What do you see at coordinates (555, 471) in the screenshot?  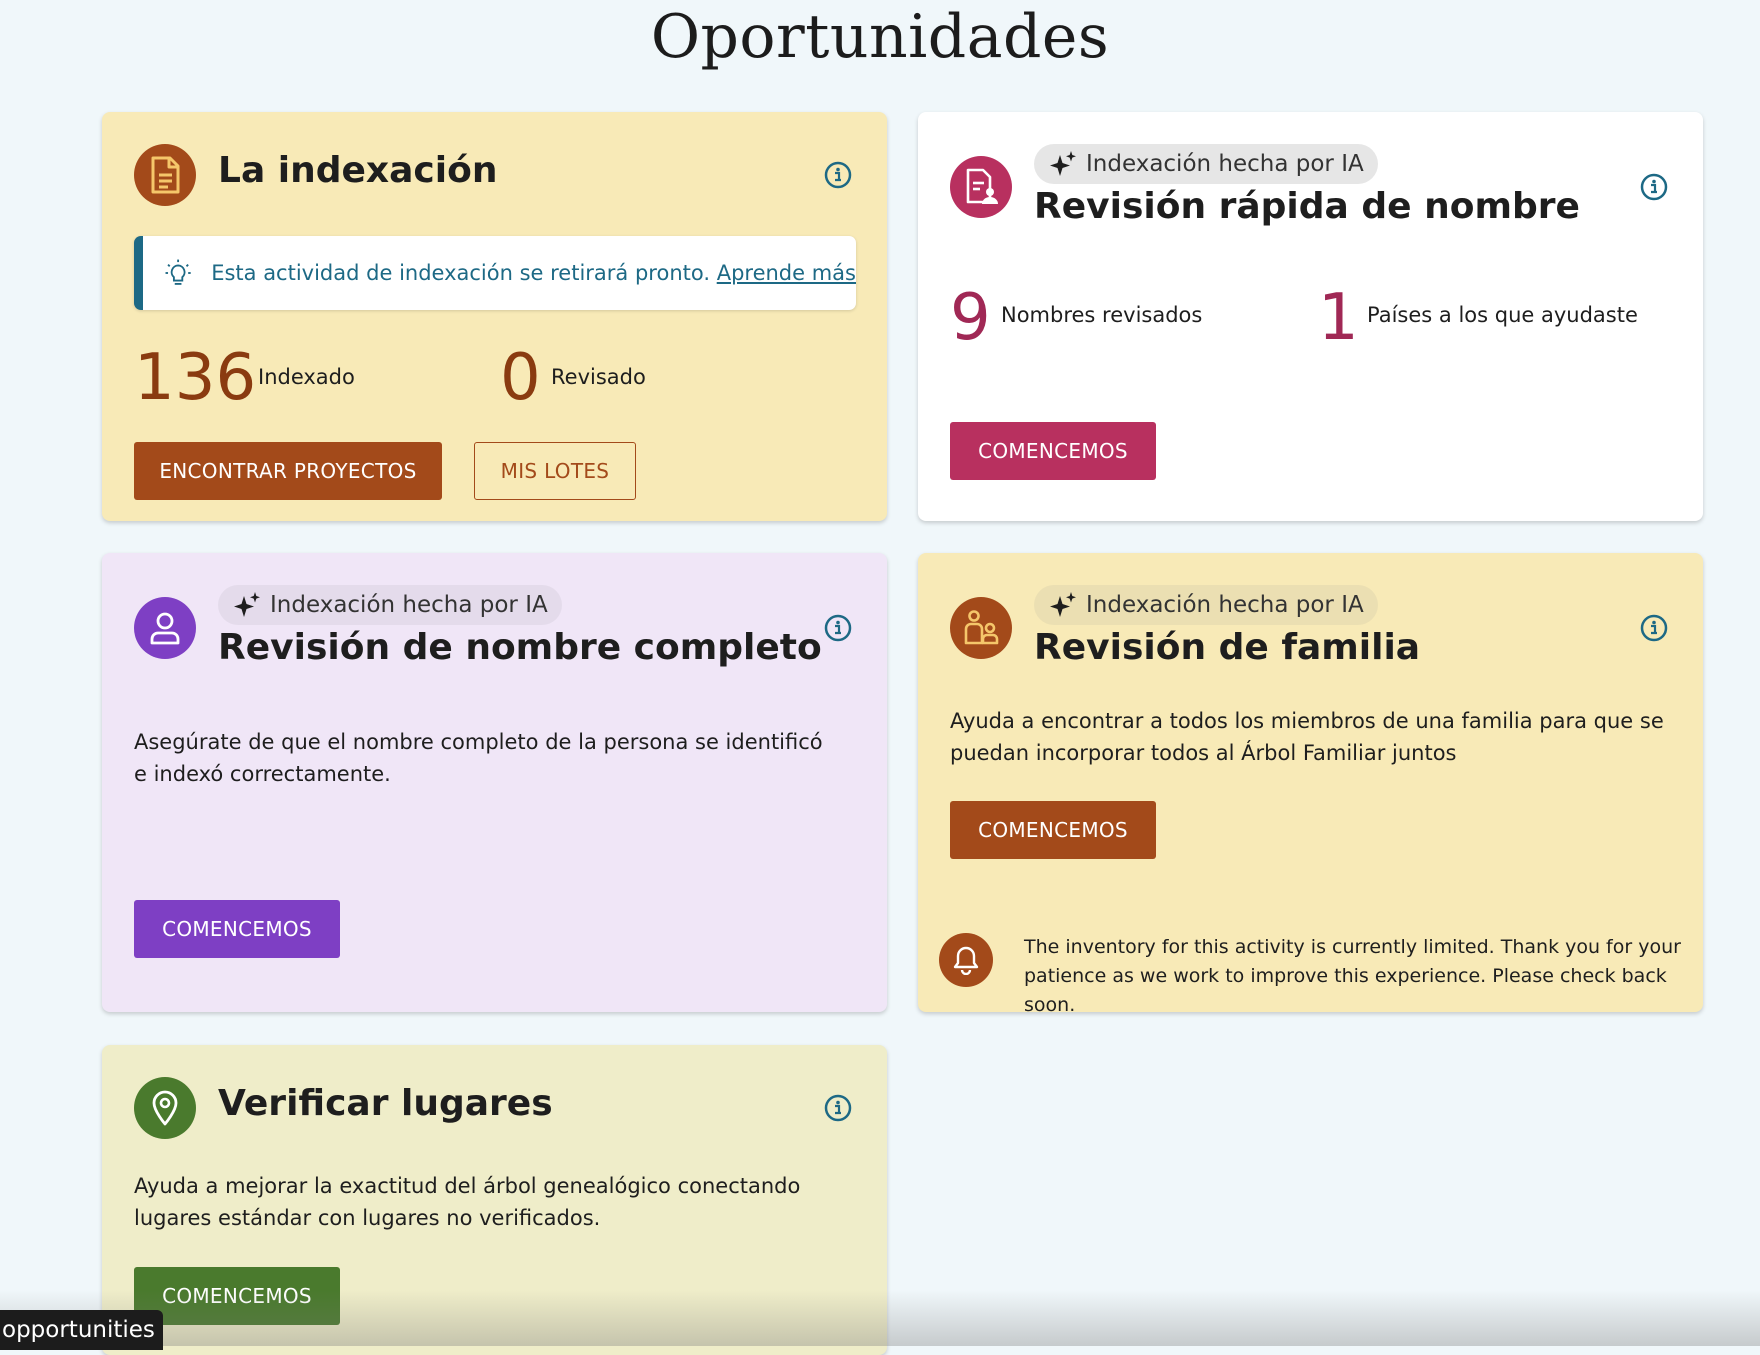 I see `my-batches-button: MIS LOTES` at bounding box center [555, 471].